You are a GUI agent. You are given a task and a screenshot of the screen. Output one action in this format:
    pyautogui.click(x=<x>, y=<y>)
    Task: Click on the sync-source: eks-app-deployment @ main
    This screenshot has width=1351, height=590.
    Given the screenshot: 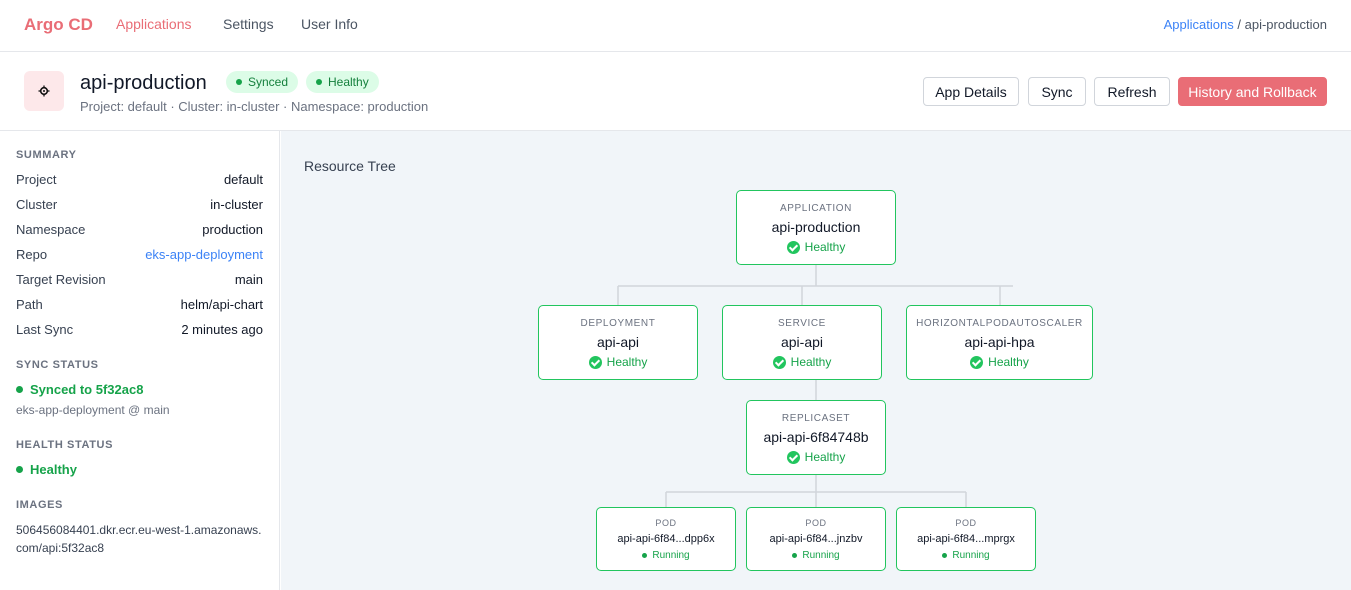 What is the action you would take?
    pyautogui.click(x=93, y=410)
    